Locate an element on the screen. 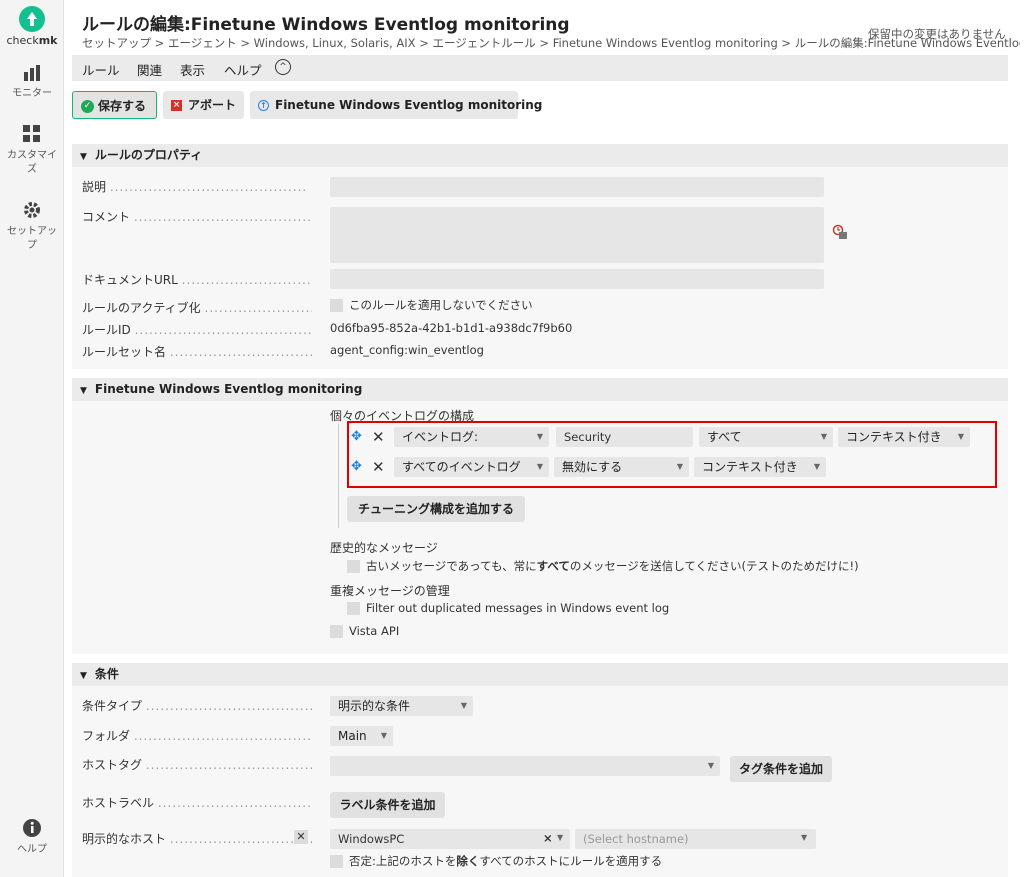 The image size is (1024, 877). ruleset-value: agent_config:win_eventlog is located at coordinates (407, 350).